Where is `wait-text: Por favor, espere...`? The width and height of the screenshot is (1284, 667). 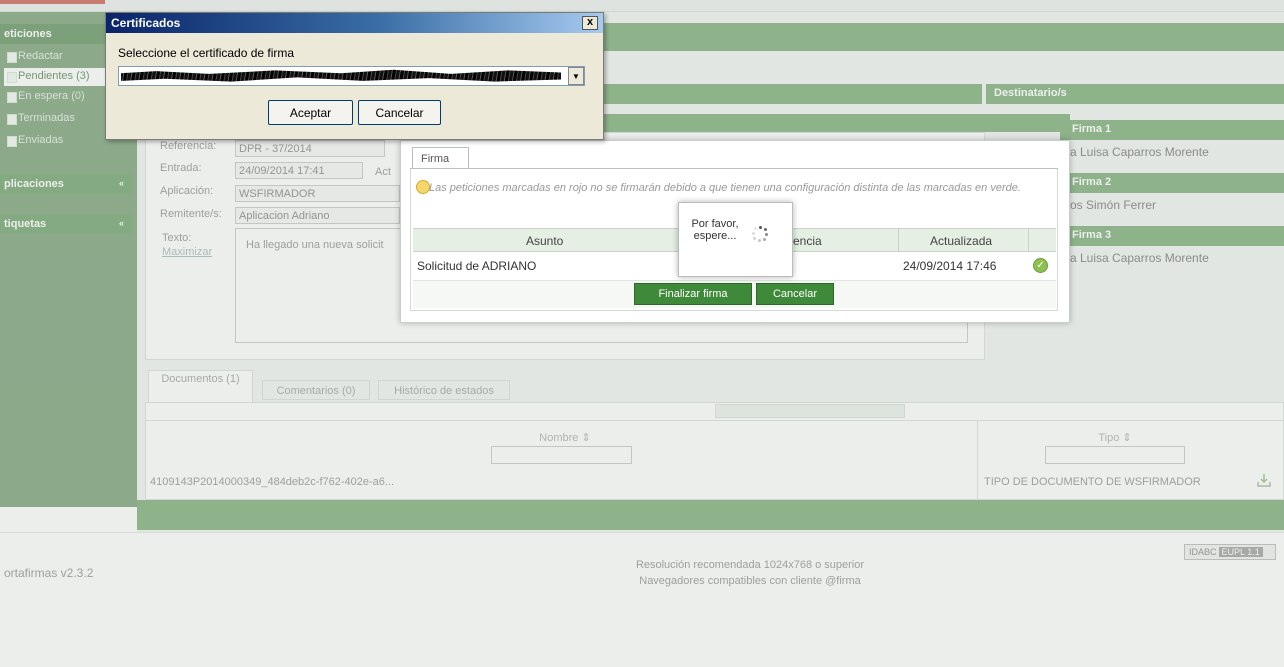
wait-text: Por favor, espere... is located at coordinates (715, 230).